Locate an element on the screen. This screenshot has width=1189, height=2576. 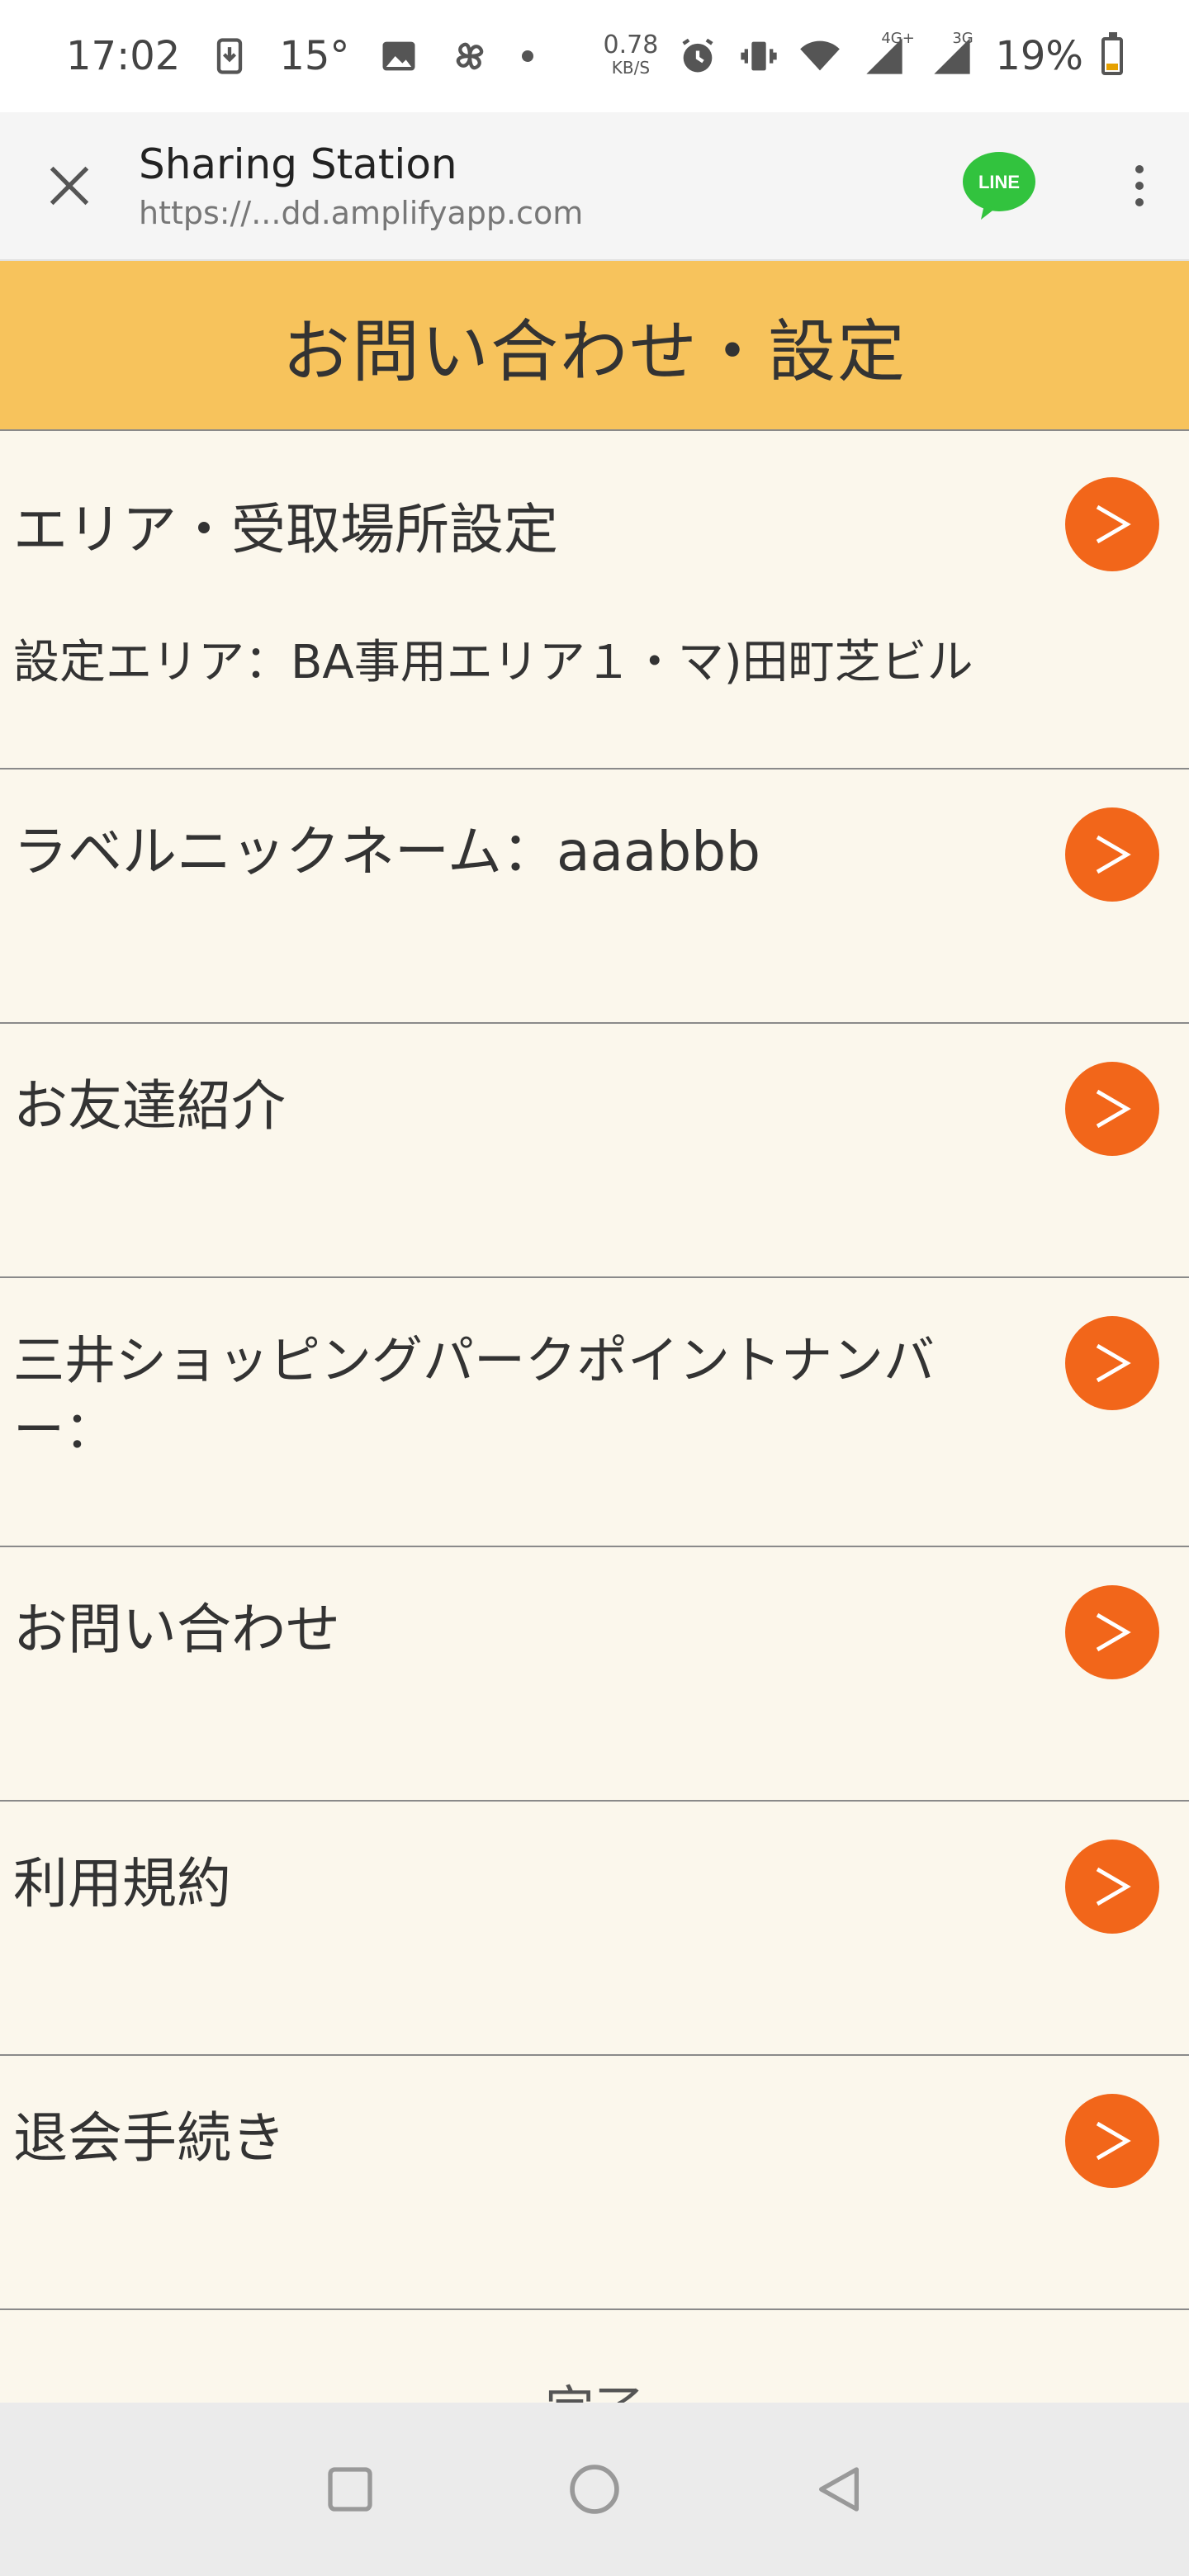
network-speed: 0.78 KB/S is located at coordinates (631, 54).